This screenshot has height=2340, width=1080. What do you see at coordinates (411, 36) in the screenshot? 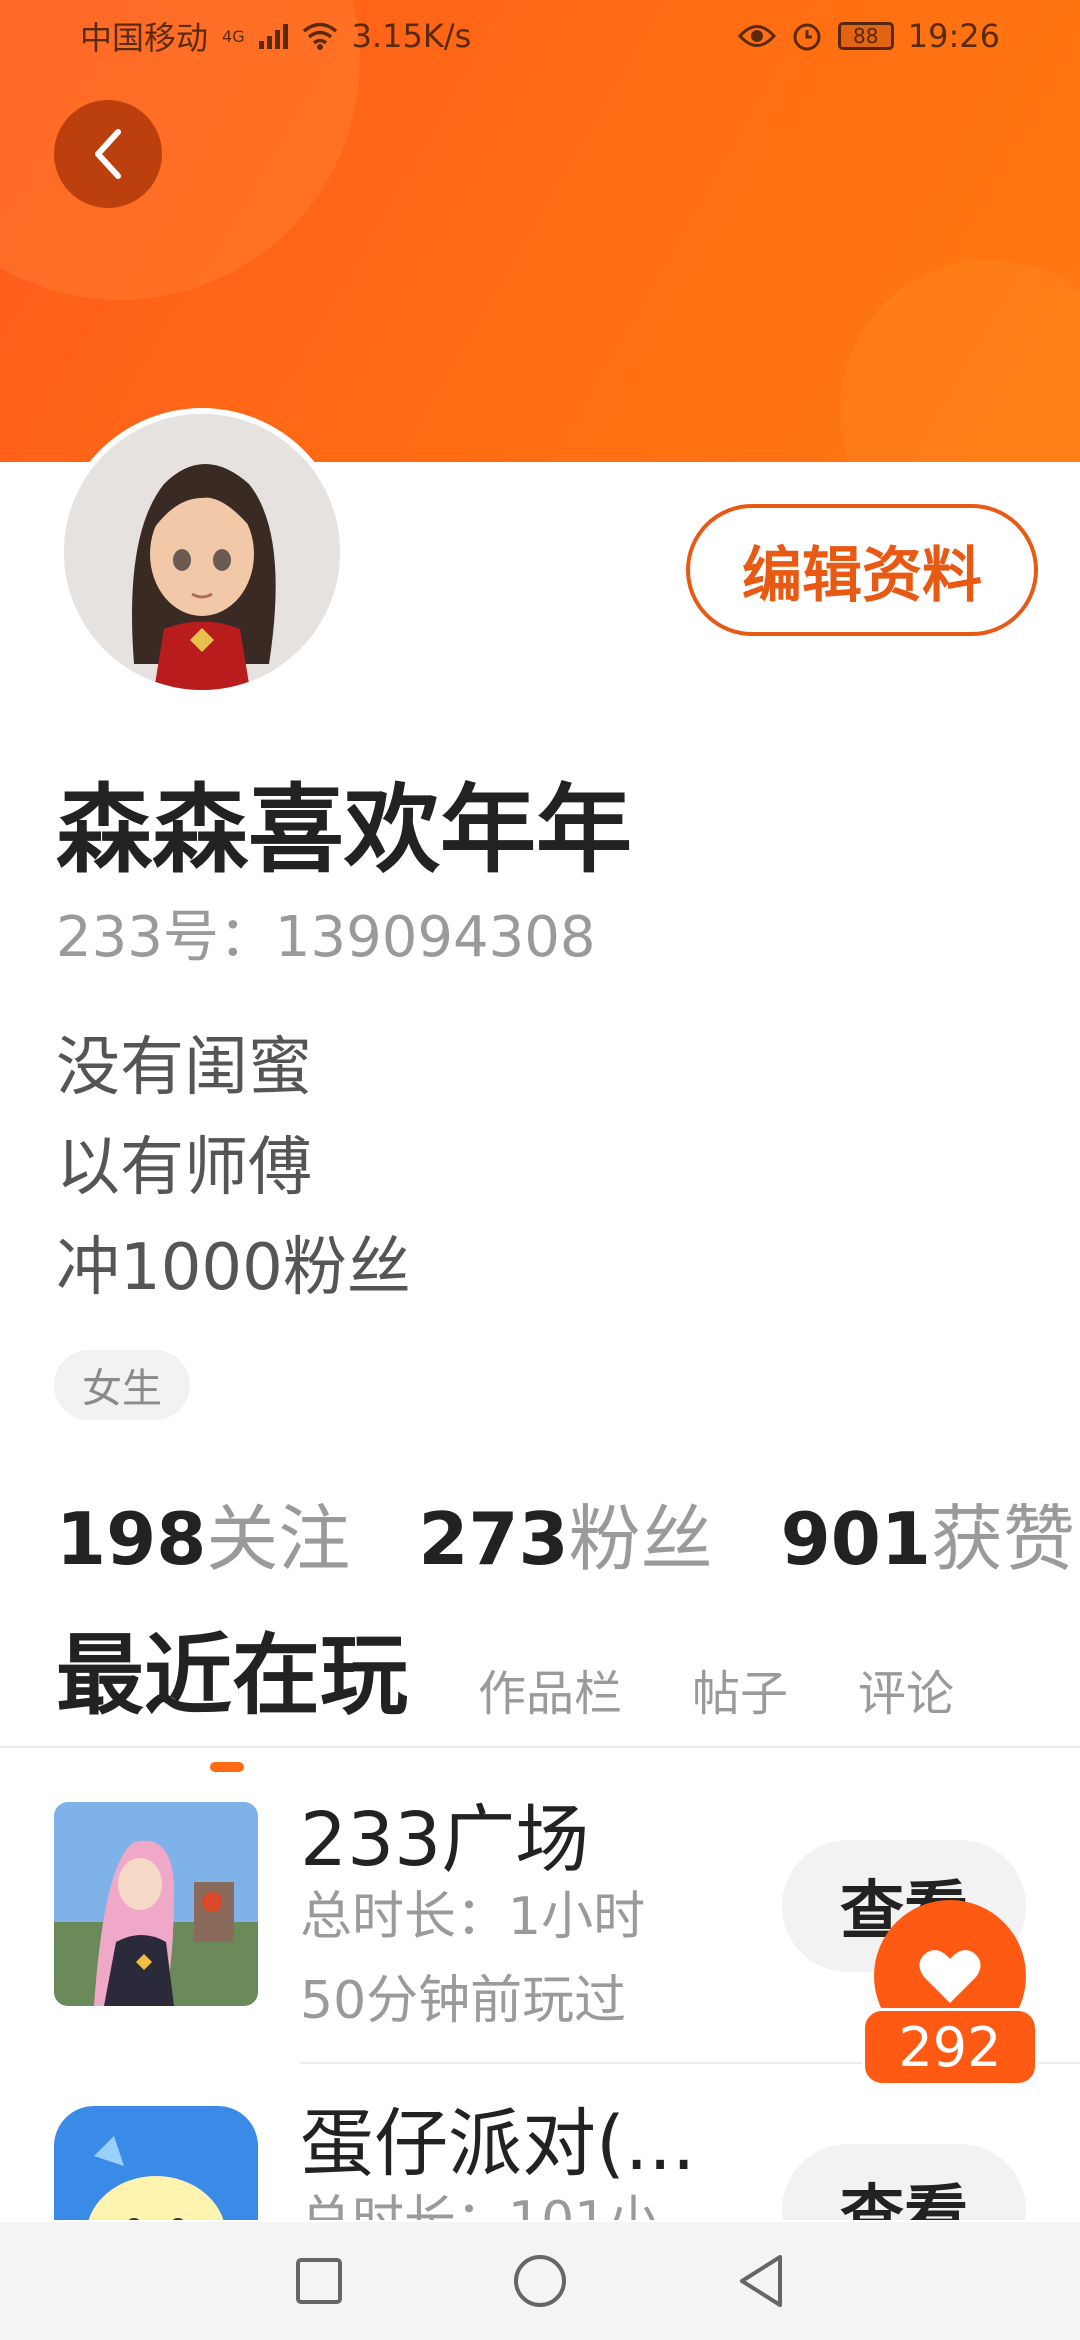
I see `network-speed: 3.15K/s` at bounding box center [411, 36].